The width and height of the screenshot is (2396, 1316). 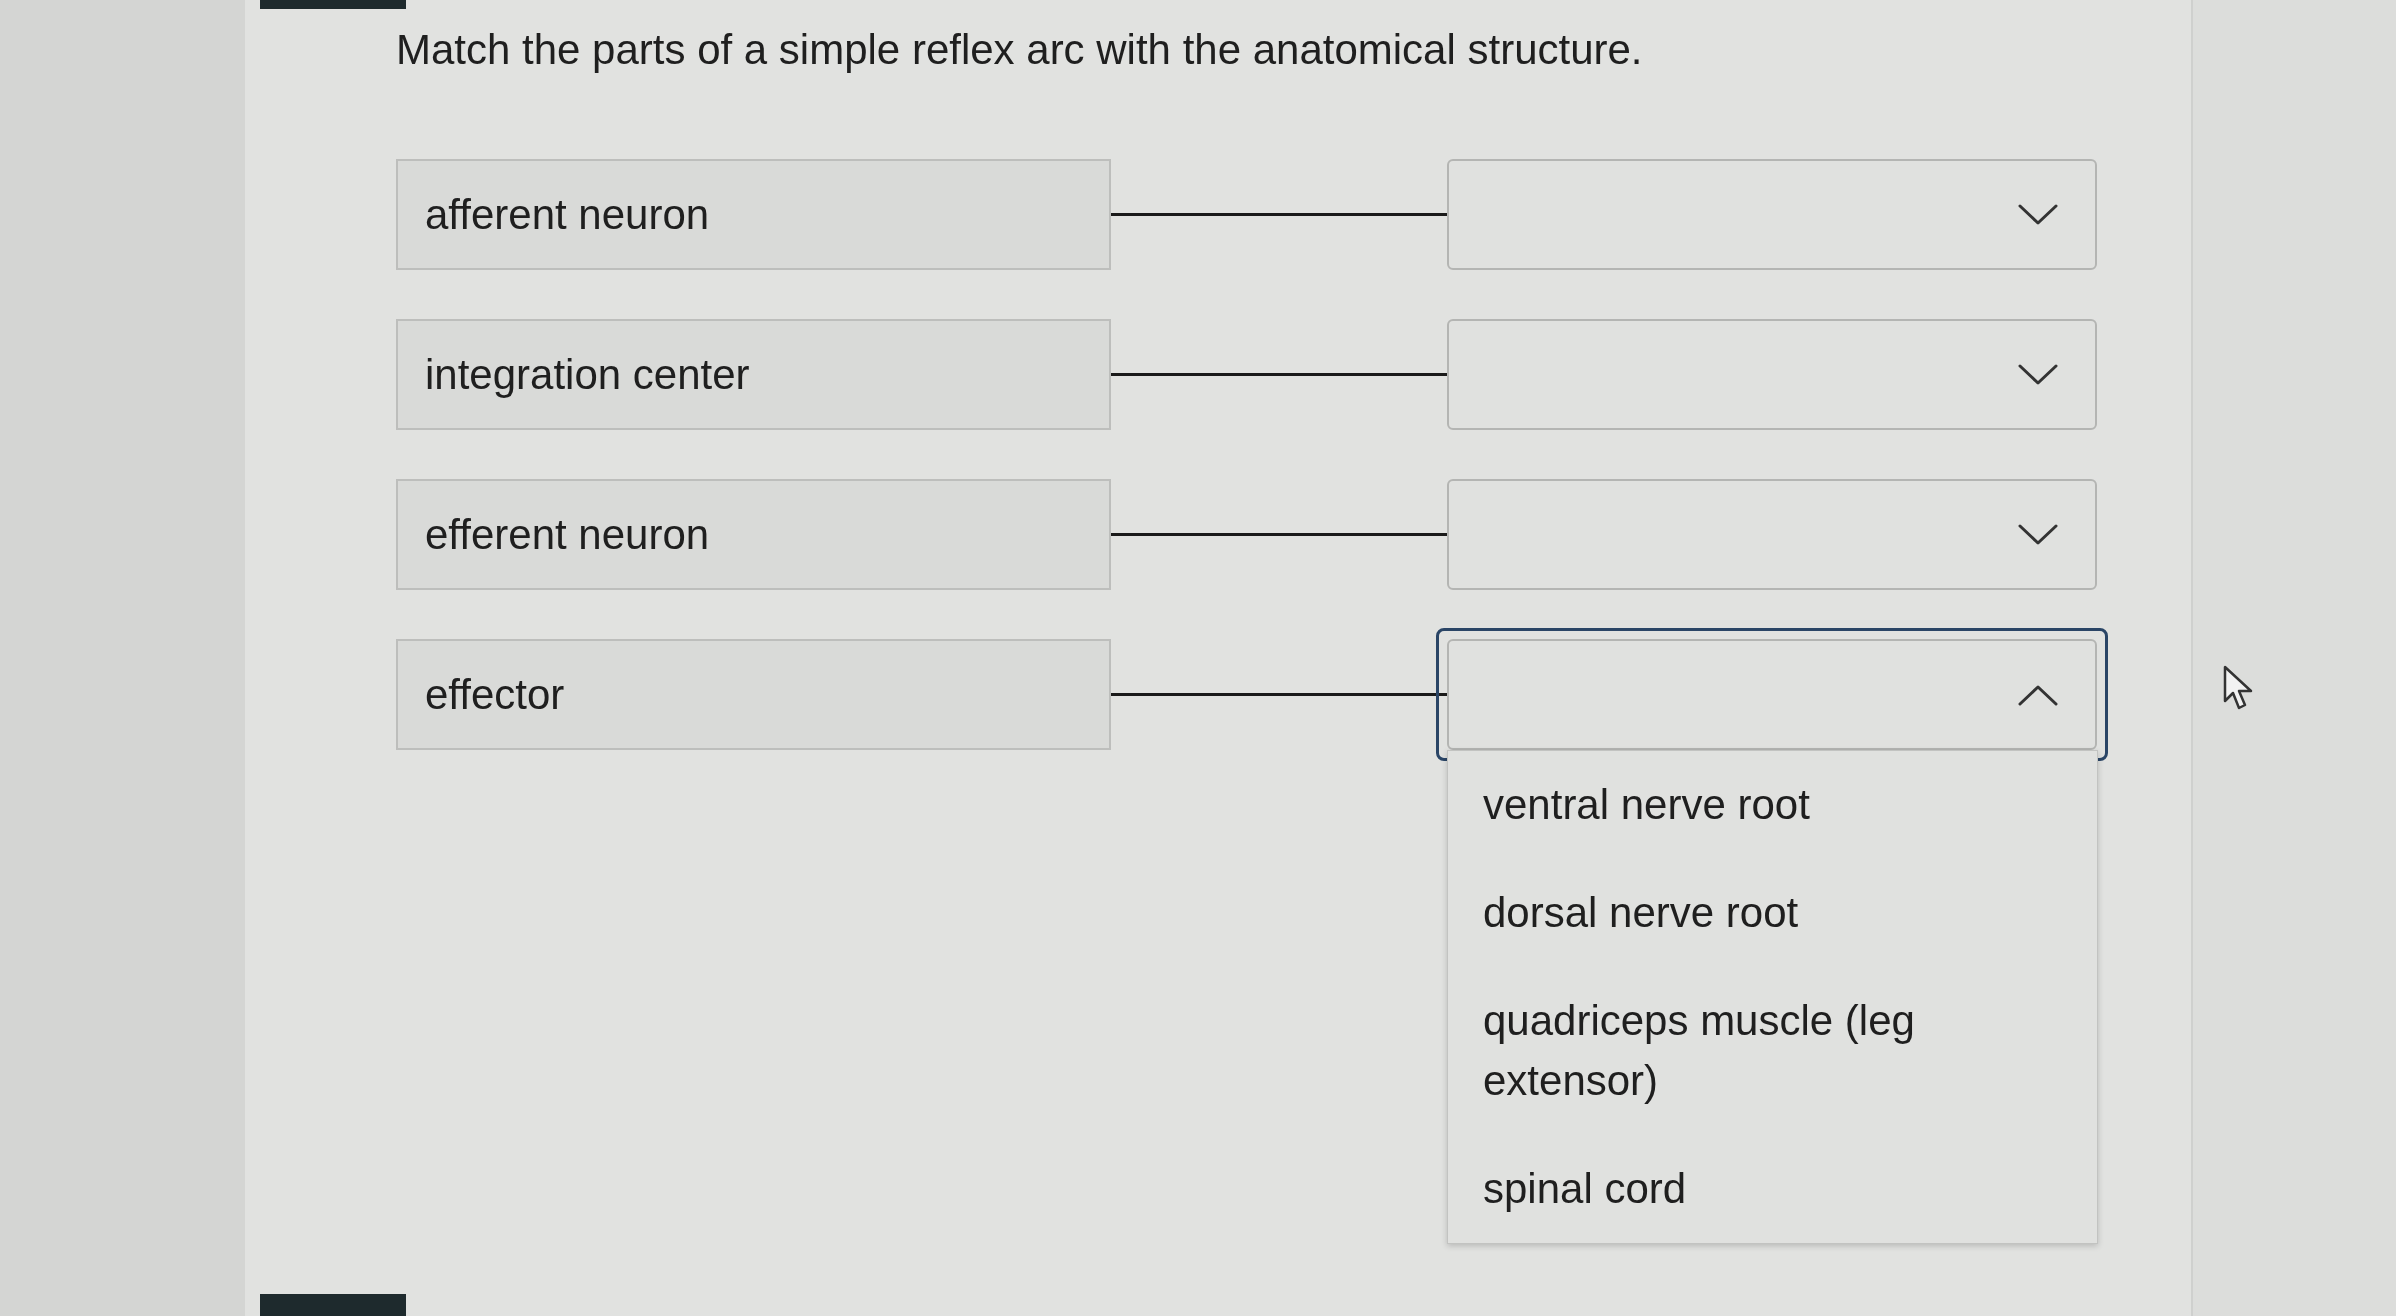 What do you see at coordinates (1772, 1051) in the screenshot?
I see `option-item: quadriceps muscle (leg extensor)` at bounding box center [1772, 1051].